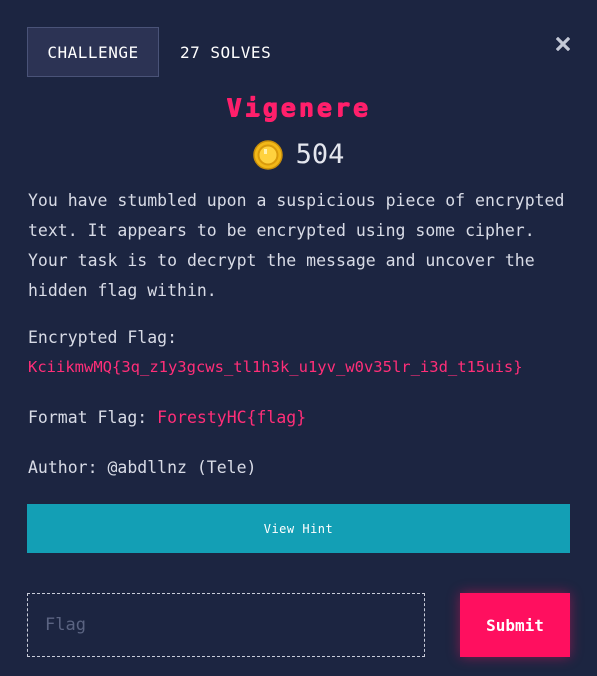 The image size is (597, 676). I want to click on format-flag-line: Format Flag: ForestyHC{flag}, so click(167, 417).